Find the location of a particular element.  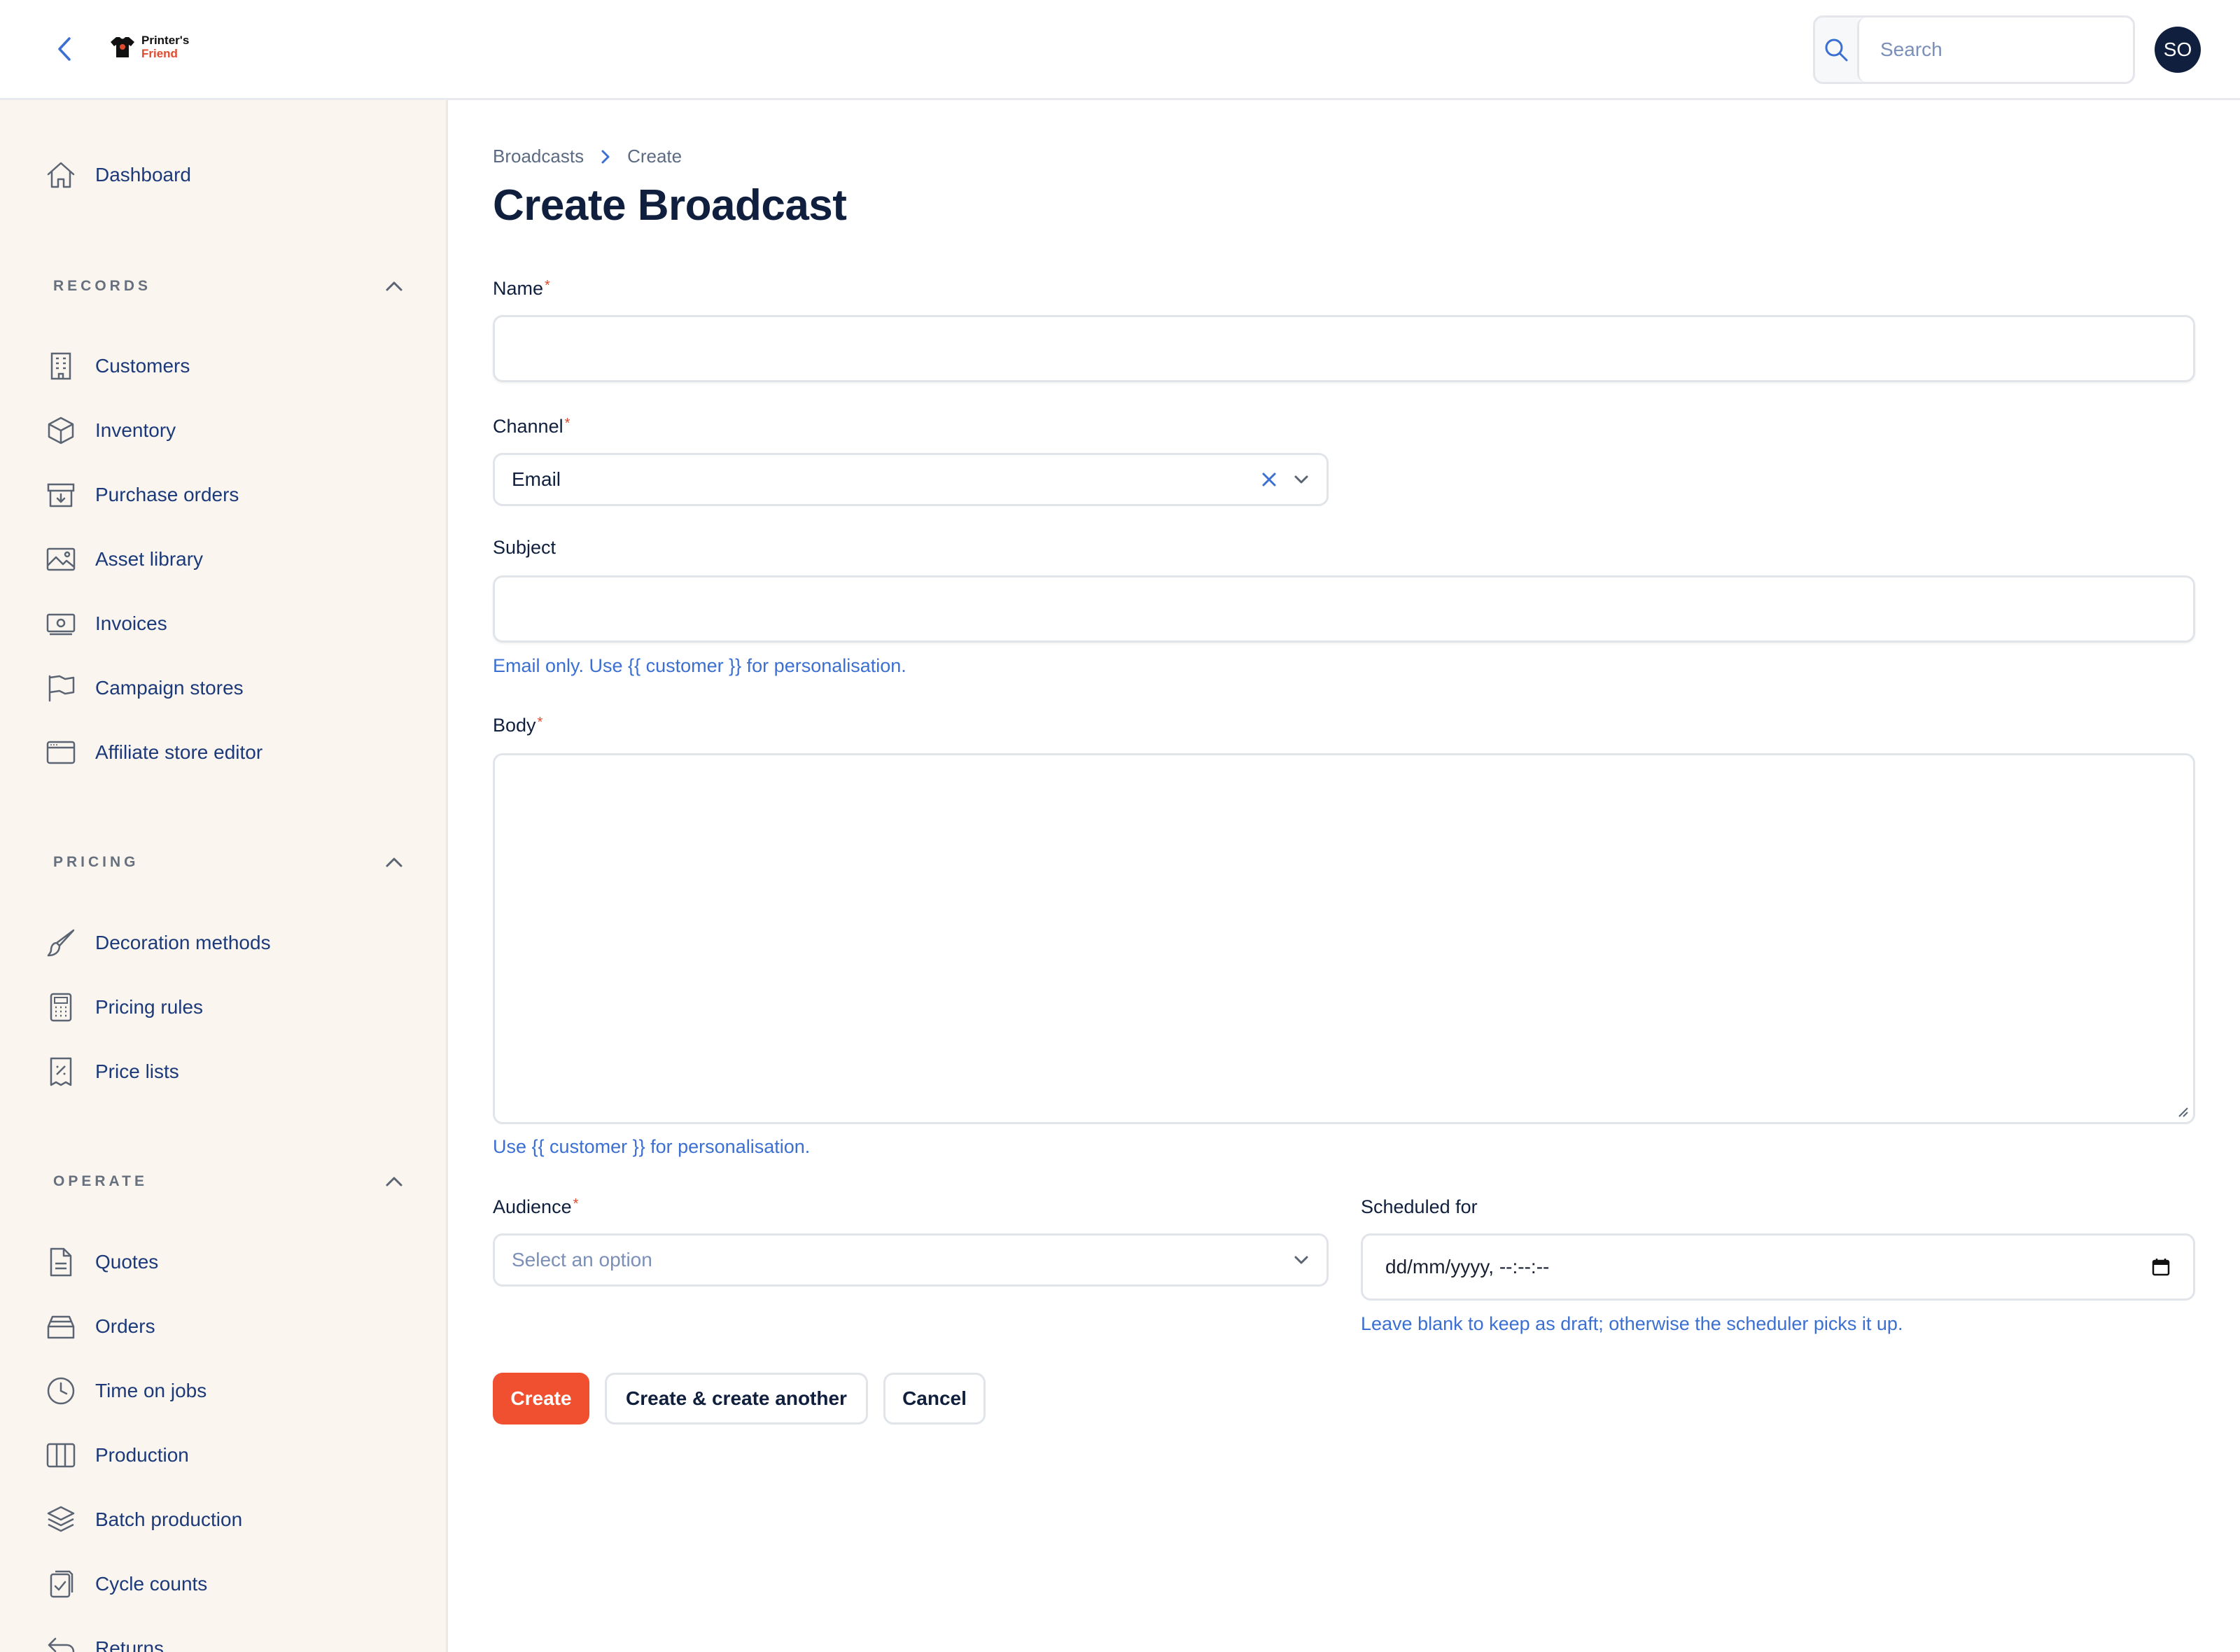

subject-input is located at coordinates (1344, 609).